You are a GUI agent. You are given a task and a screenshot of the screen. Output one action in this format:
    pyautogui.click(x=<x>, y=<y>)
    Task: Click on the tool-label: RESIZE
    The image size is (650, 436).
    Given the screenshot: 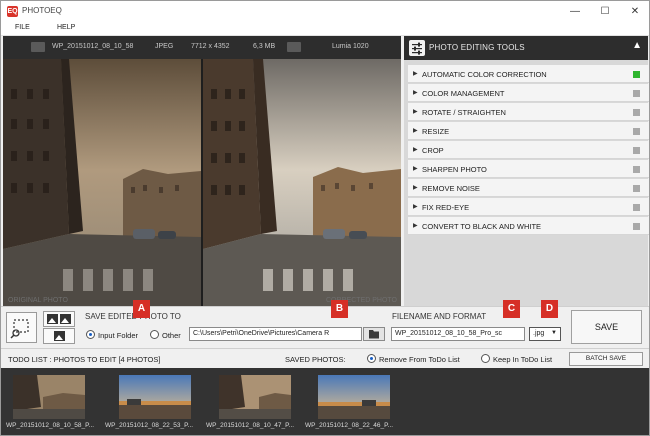 What is the action you would take?
    pyautogui.click(x=436, y=131)
    